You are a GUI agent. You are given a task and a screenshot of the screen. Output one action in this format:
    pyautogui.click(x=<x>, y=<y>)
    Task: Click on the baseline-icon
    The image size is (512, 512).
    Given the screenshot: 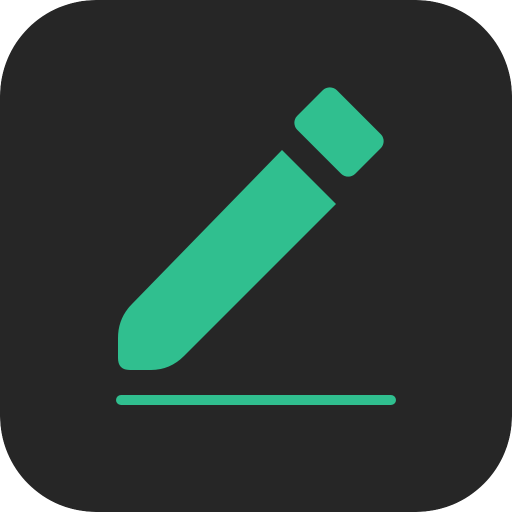 What is the action you would take?
    pyautogui.click(x=256, y=400)
    